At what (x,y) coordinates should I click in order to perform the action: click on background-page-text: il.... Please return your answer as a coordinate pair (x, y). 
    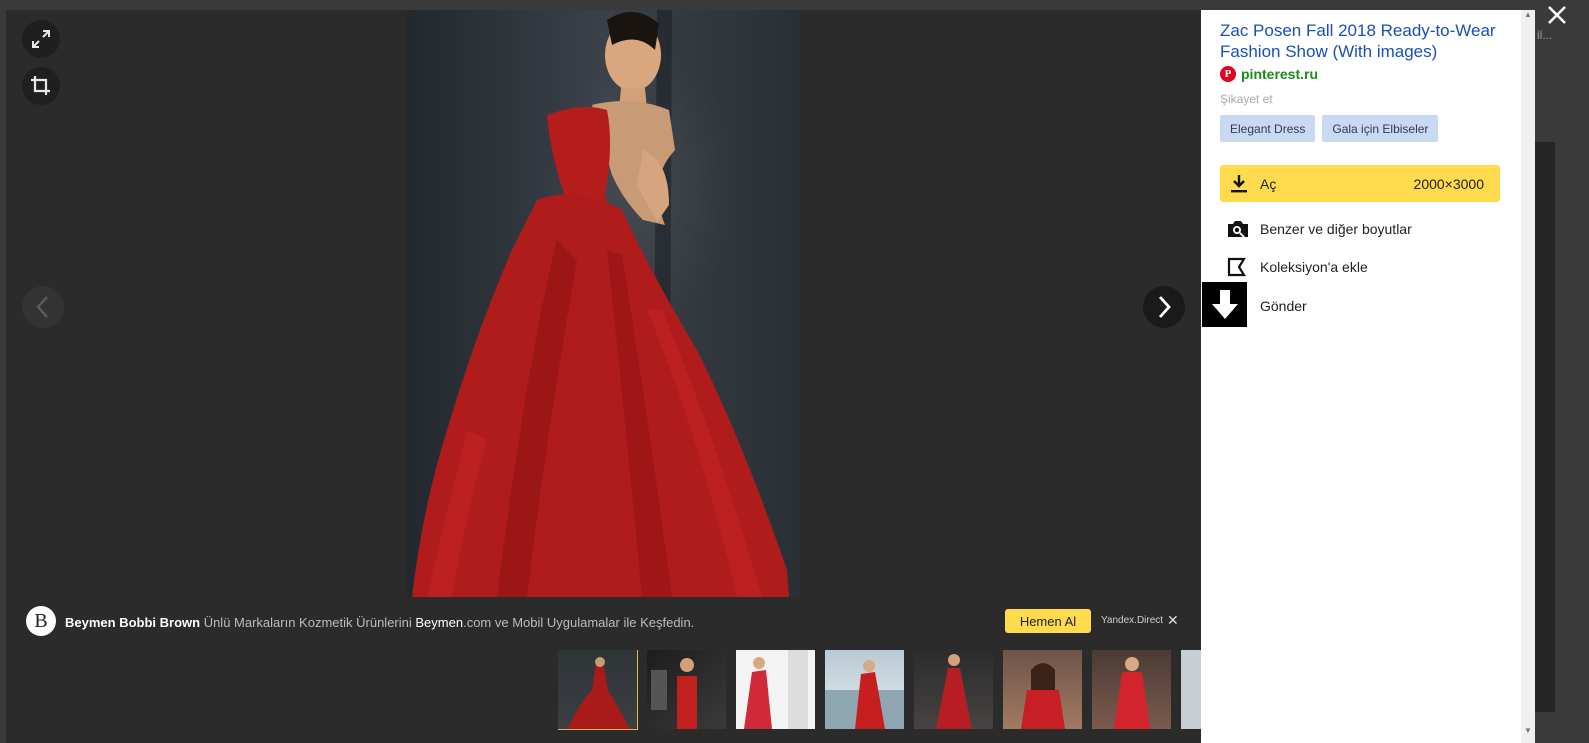
    Looking at the image, I should click on (1545, 35).